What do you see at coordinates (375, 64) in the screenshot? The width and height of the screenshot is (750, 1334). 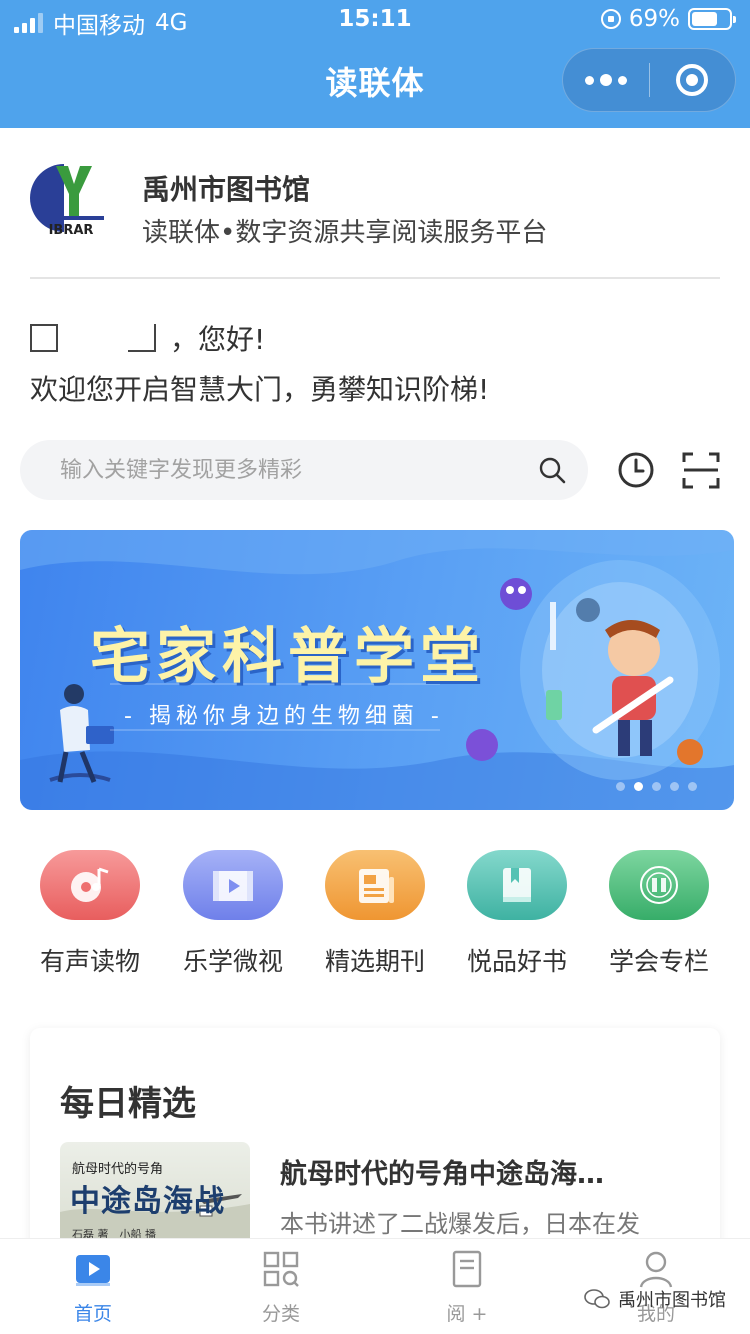 I see `app-header: 中国移动 4G 15:11 69% 读联体` at bounding box center [375, 64].